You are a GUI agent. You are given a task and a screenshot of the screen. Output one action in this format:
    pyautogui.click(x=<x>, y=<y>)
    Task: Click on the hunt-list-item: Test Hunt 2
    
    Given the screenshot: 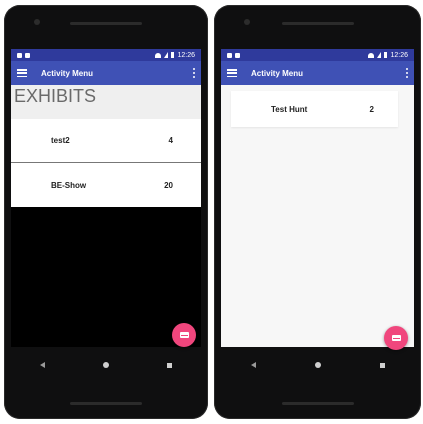 What is the action you would take?
    pyautogui.click(x=314, y=109)
    